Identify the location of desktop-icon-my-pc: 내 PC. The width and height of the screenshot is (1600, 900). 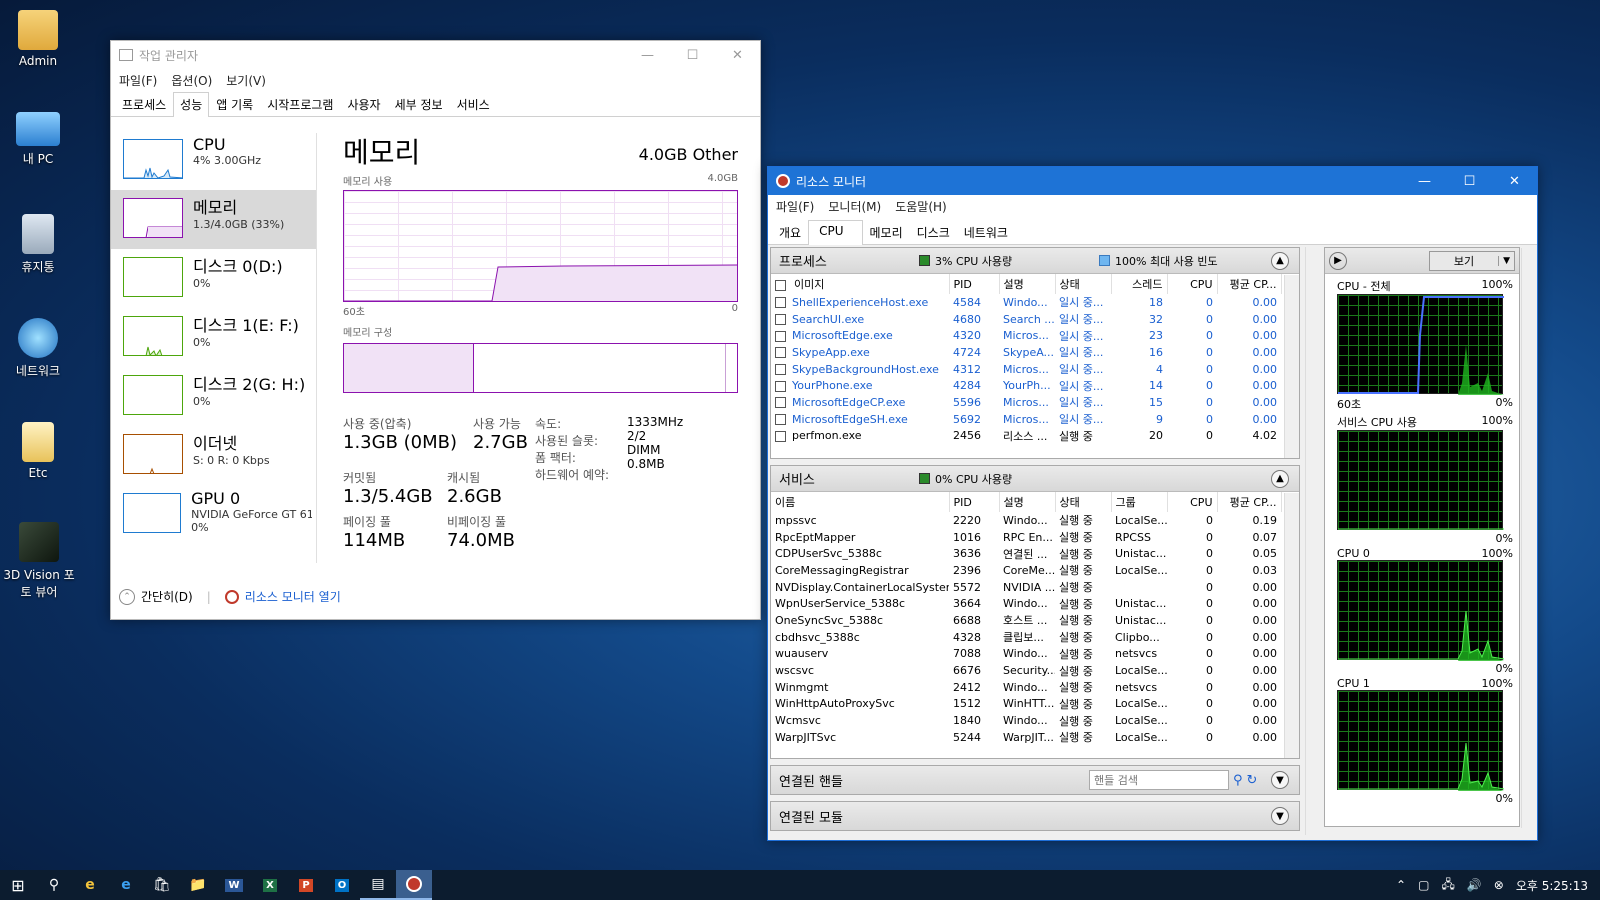
(38, 139).